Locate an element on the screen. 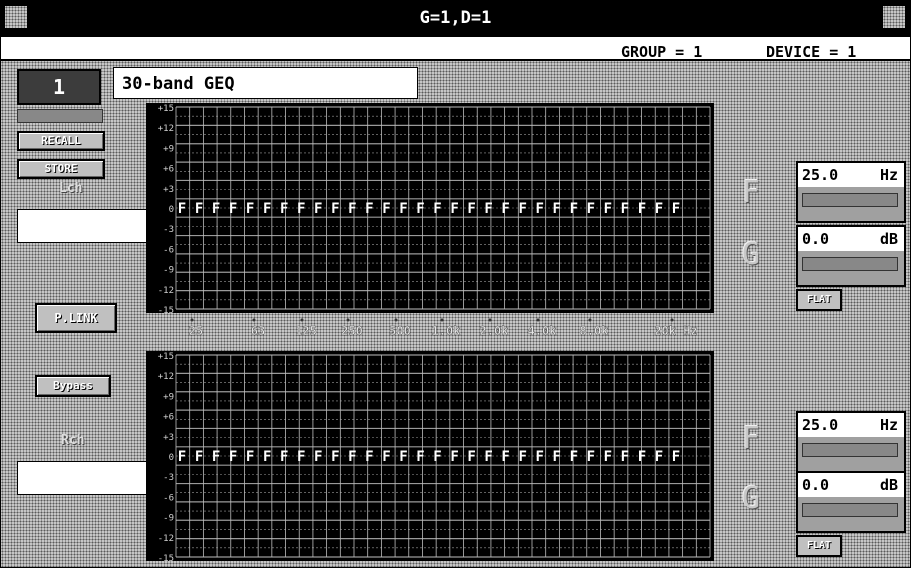  freq-tick-label: 8.0k is located at coordinates (595, 331).